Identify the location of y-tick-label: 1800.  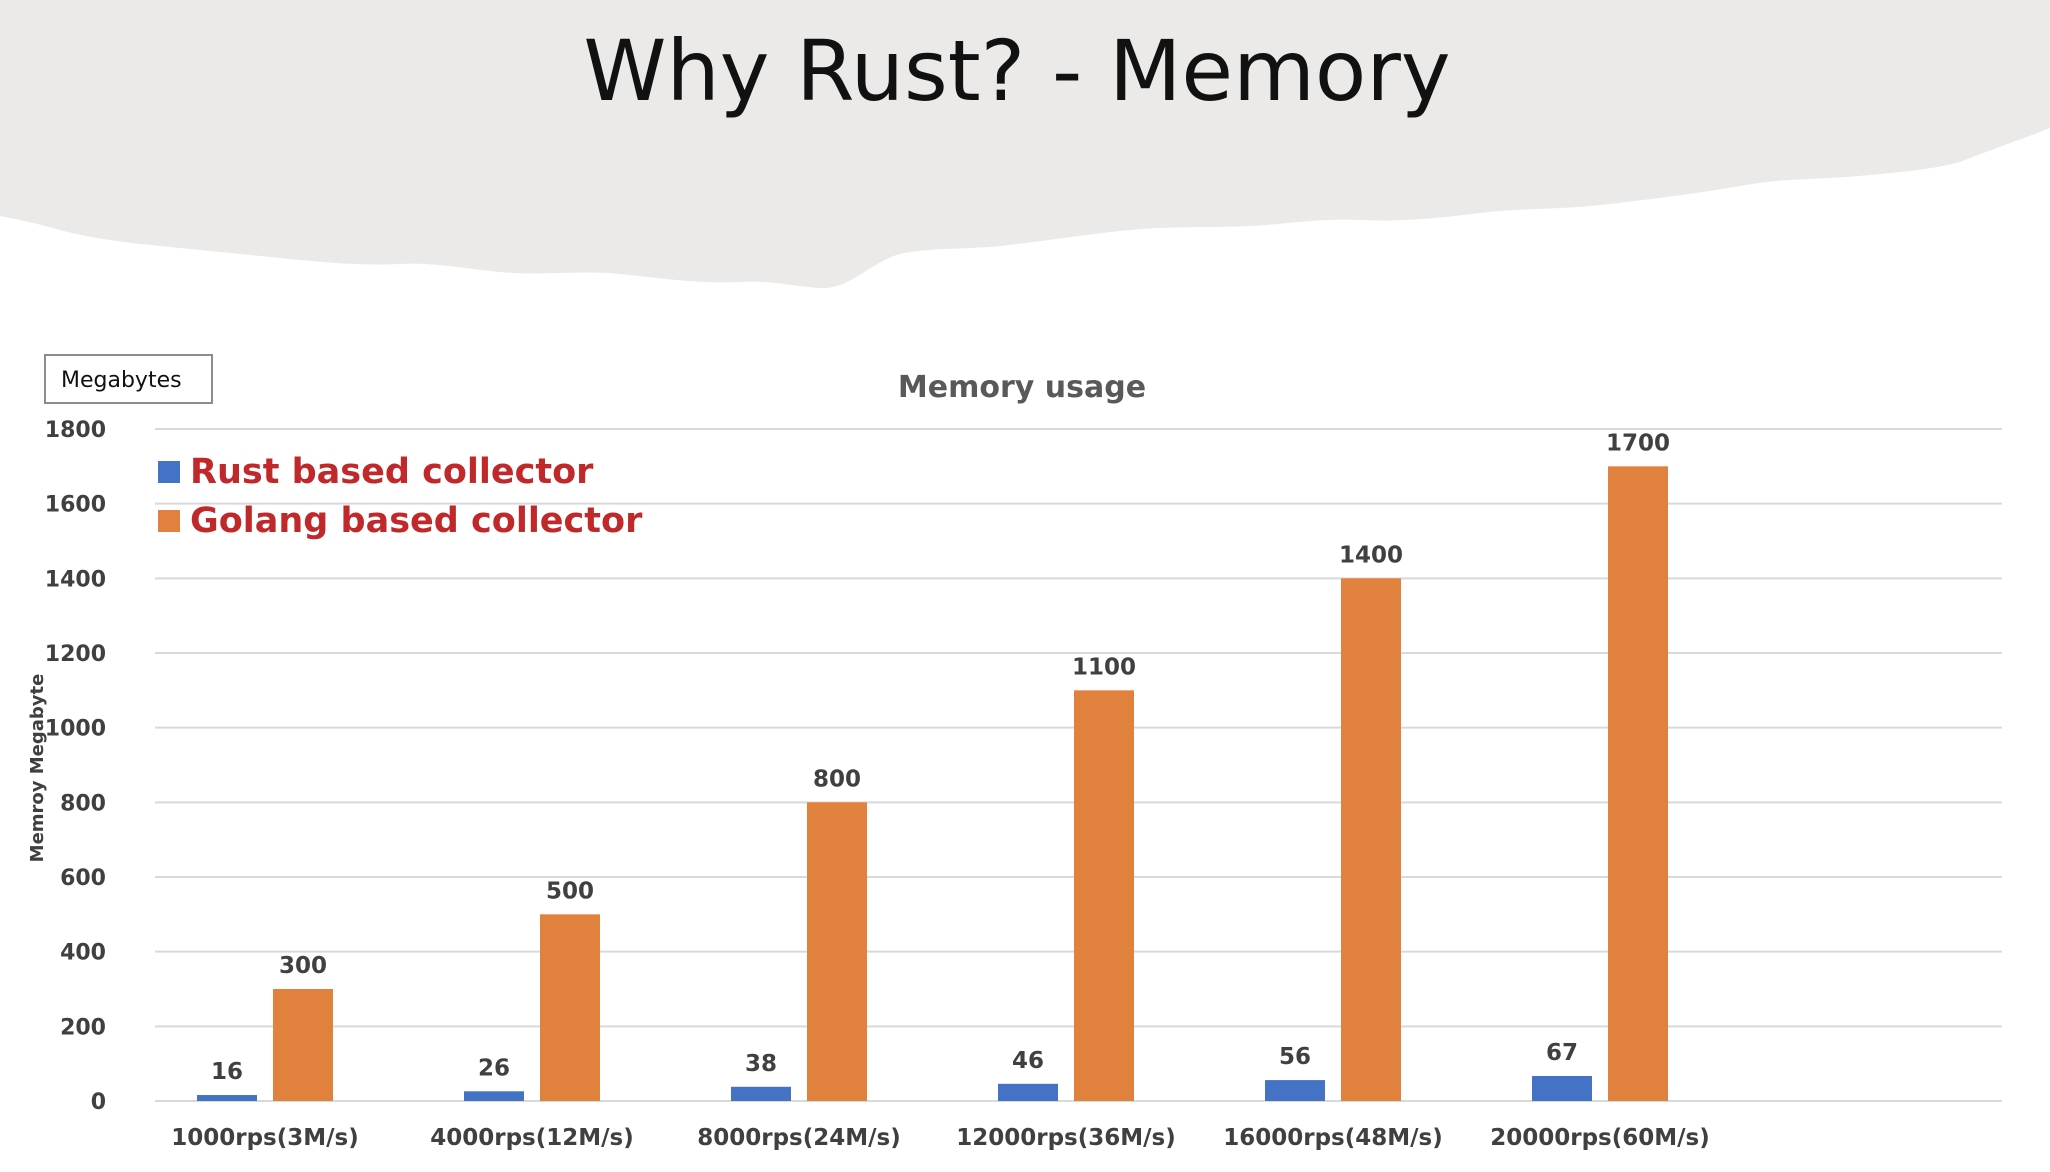
(75, 430).